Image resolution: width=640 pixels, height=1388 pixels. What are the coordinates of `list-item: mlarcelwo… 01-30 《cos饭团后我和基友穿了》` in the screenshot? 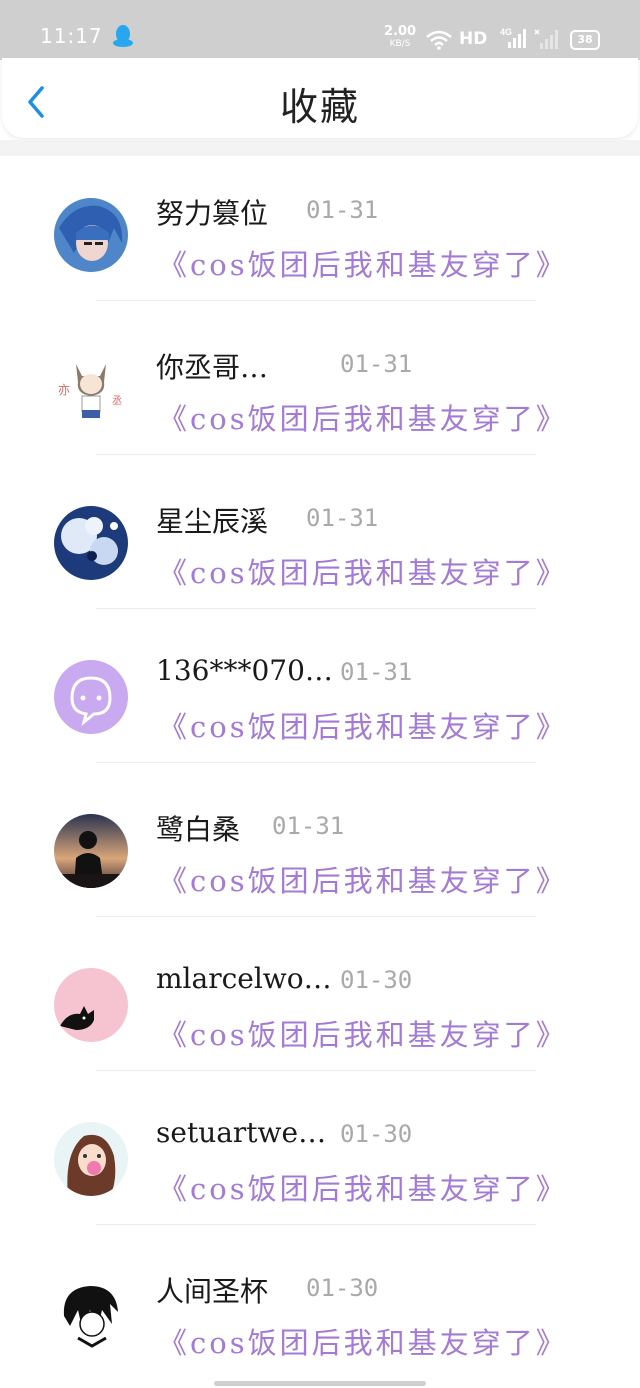 It's located at (320, 1003).